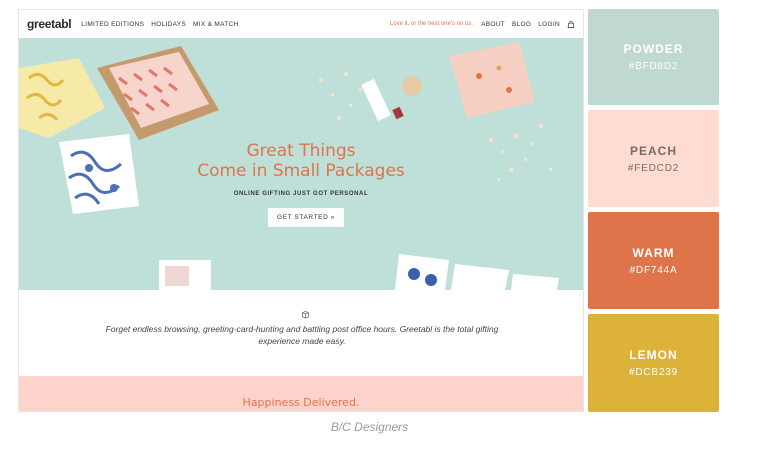  What do you see at coordinates (215, 24) in the screenshot?
I see `nav-mix-match: MIX & MATCH` at bounding box center [215, 24].